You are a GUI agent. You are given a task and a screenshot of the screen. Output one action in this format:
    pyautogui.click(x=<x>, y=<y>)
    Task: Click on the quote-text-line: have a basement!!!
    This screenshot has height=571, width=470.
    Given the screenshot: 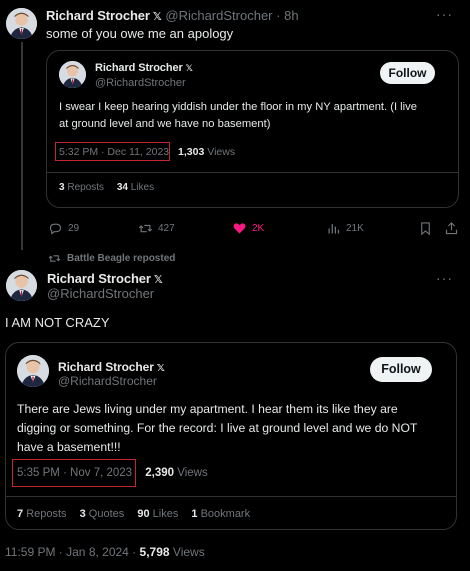 What is the action you would take?
    pyautogui.click(x=69, y=447)
    